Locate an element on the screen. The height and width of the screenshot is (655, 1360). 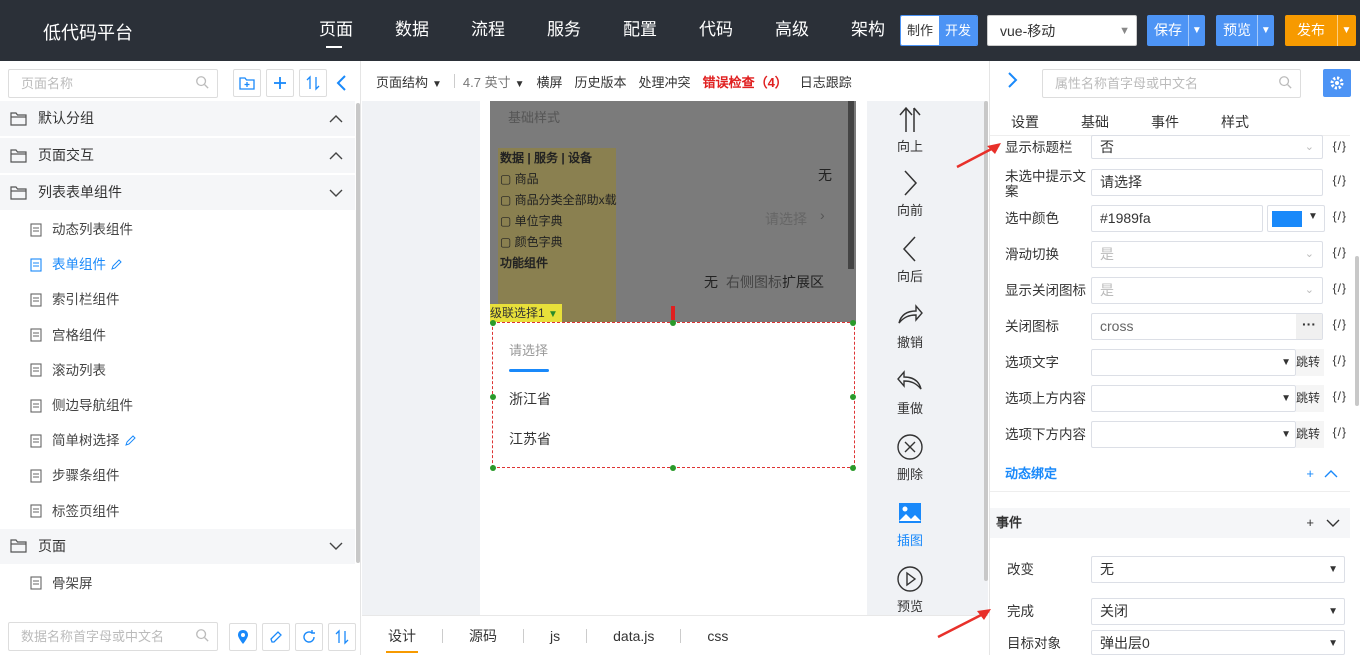
option-top-select: ▼ is located at coordinates (1193, 398).